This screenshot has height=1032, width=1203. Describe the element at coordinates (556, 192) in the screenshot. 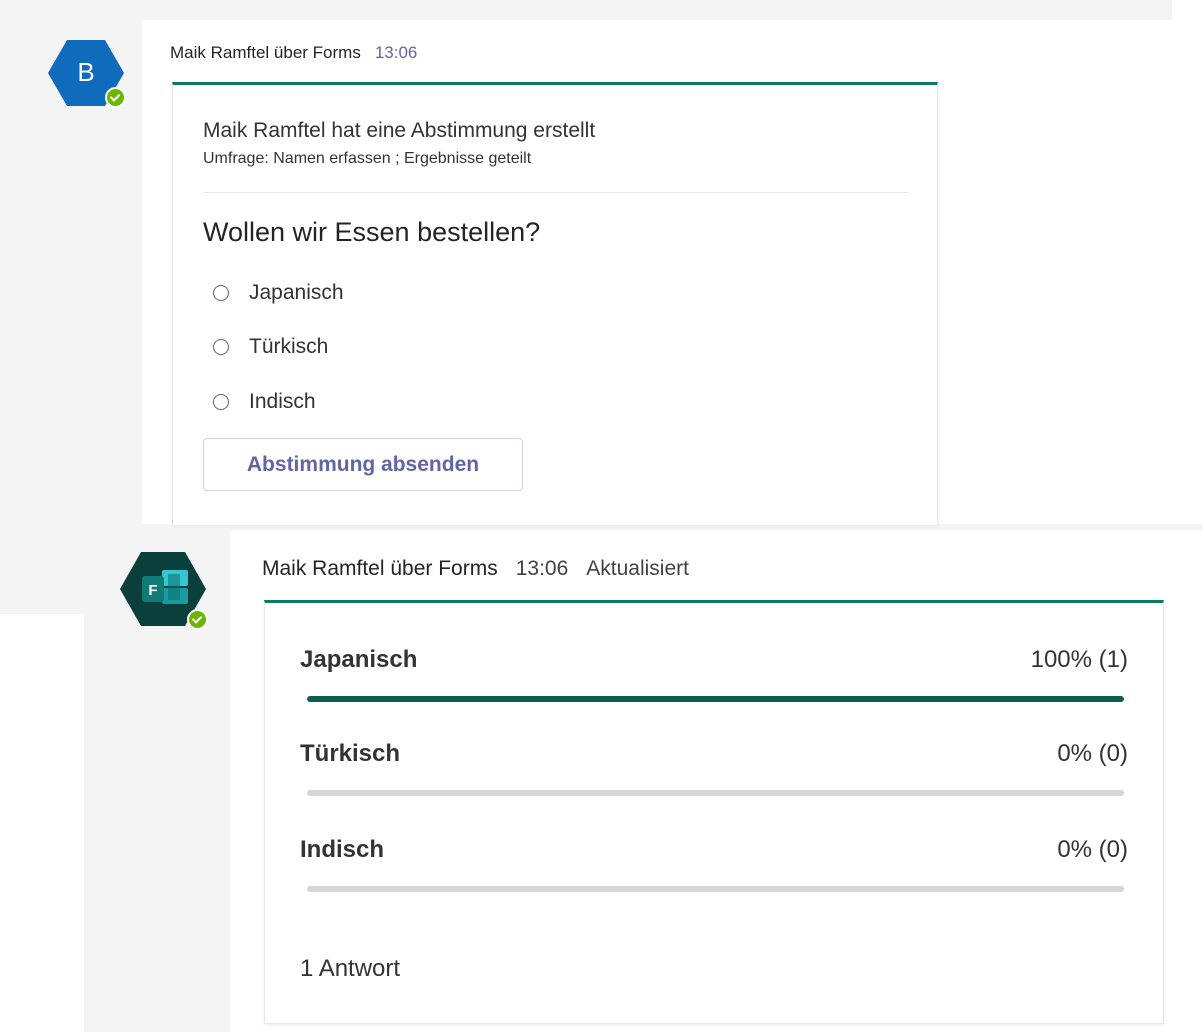

I see `divider` at that location.